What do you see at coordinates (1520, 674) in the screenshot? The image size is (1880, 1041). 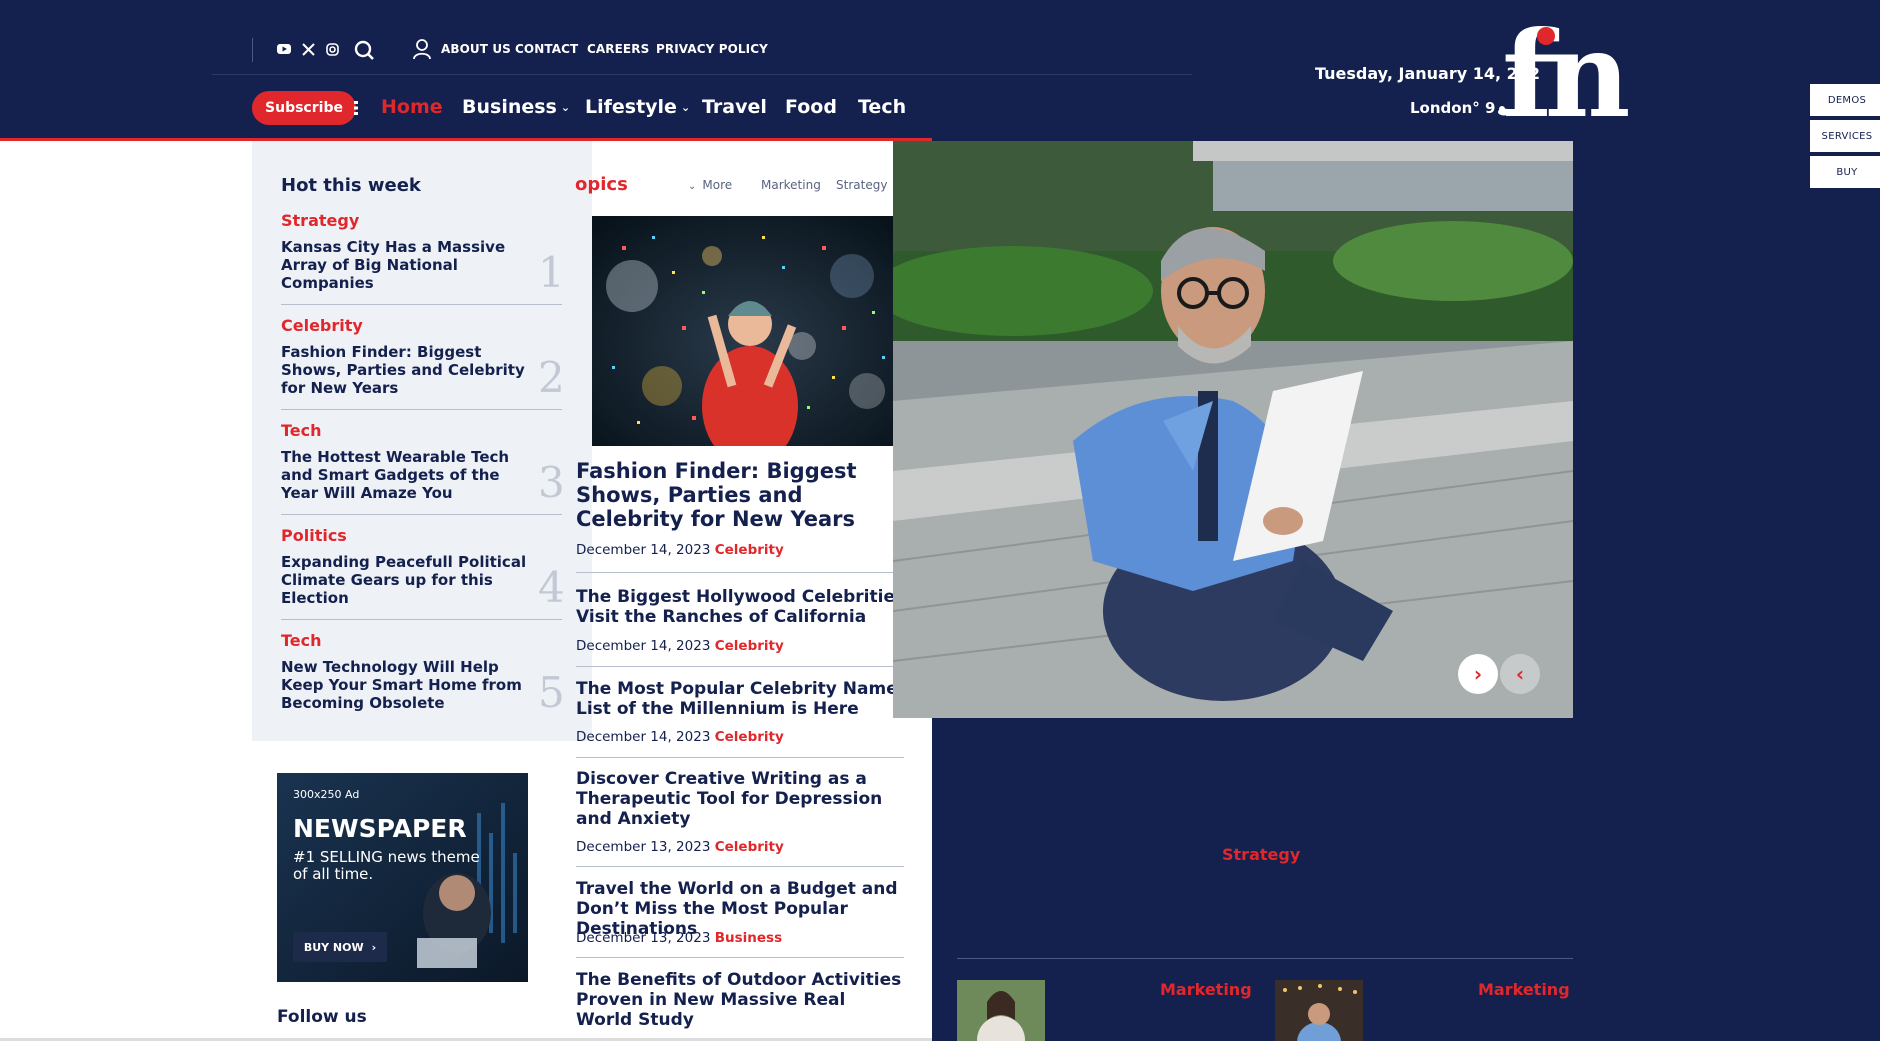 I see `prev-arrow-button: ‹` at bounding box center [1520, 674].